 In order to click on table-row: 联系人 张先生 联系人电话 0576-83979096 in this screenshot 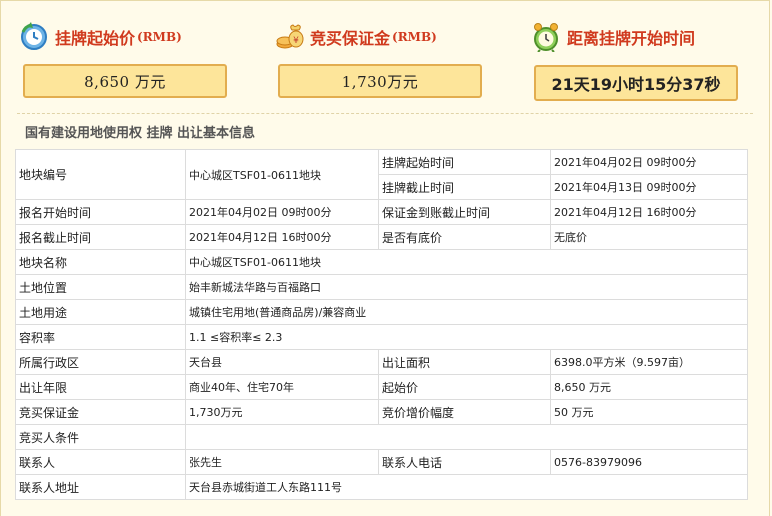, I will do `click(381, 462)`.